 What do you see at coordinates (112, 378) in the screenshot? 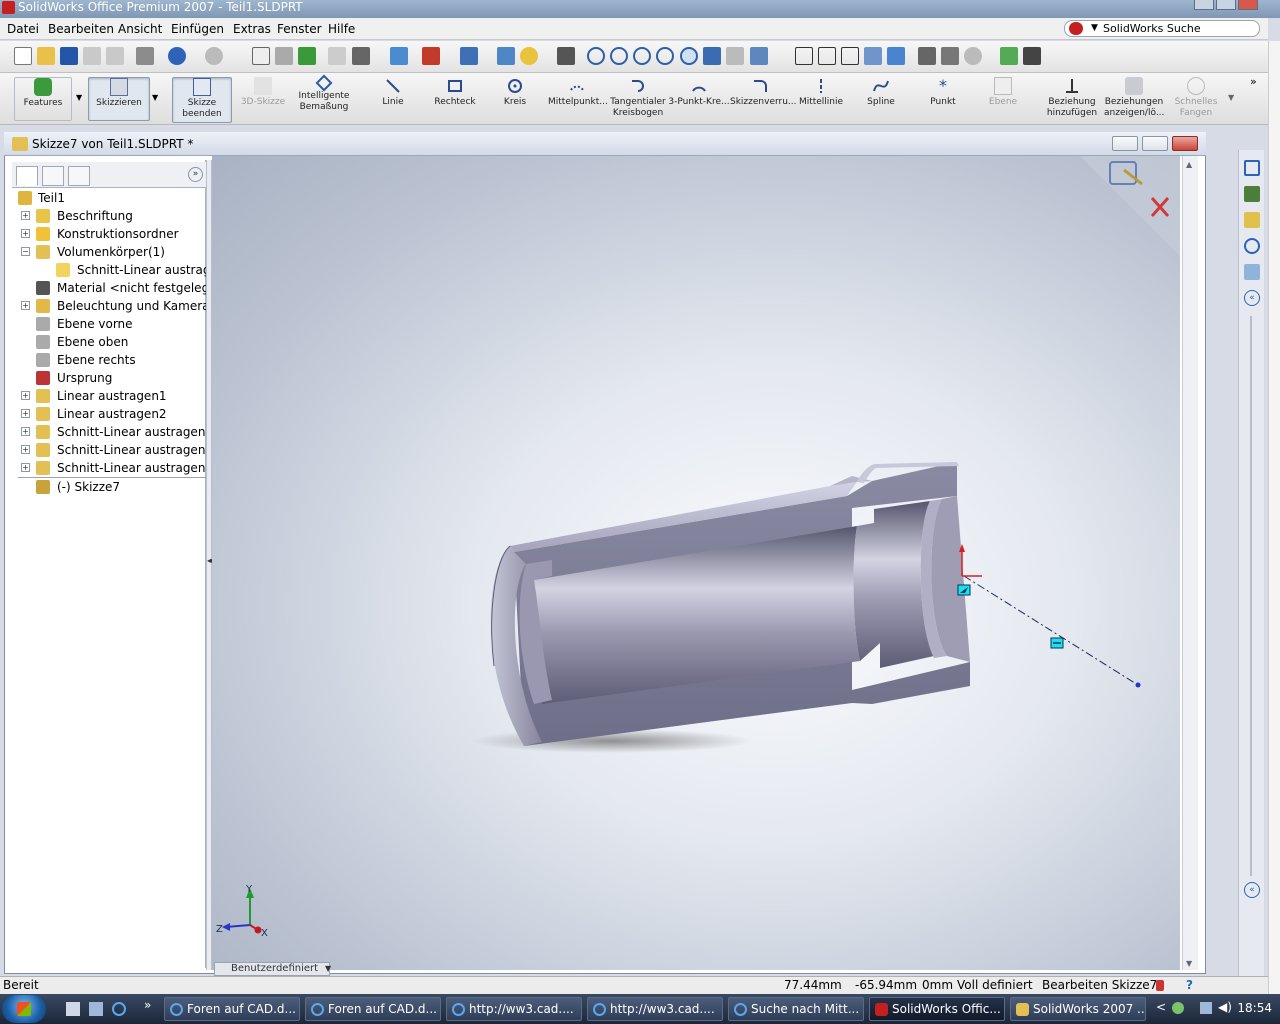
I see `tree-node: Ursprung` at bounding box center [112, 378].